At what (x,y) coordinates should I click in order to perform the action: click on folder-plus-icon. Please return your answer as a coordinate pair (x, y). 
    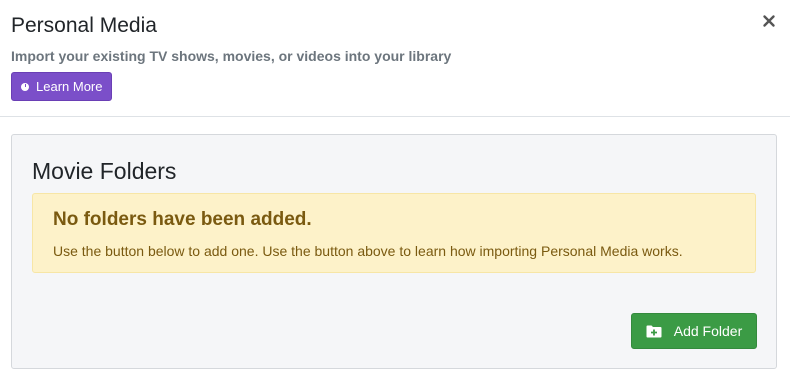
    Looking at the image, I should click on (654, 331).